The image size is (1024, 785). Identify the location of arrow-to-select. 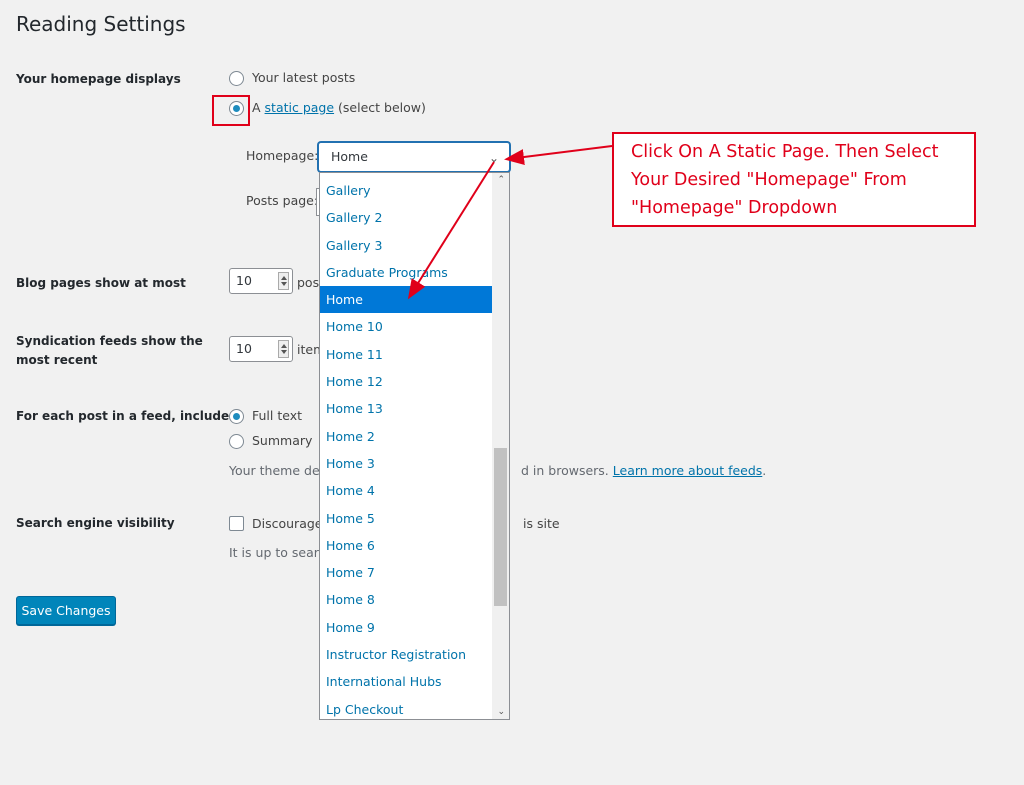
(558, 155).